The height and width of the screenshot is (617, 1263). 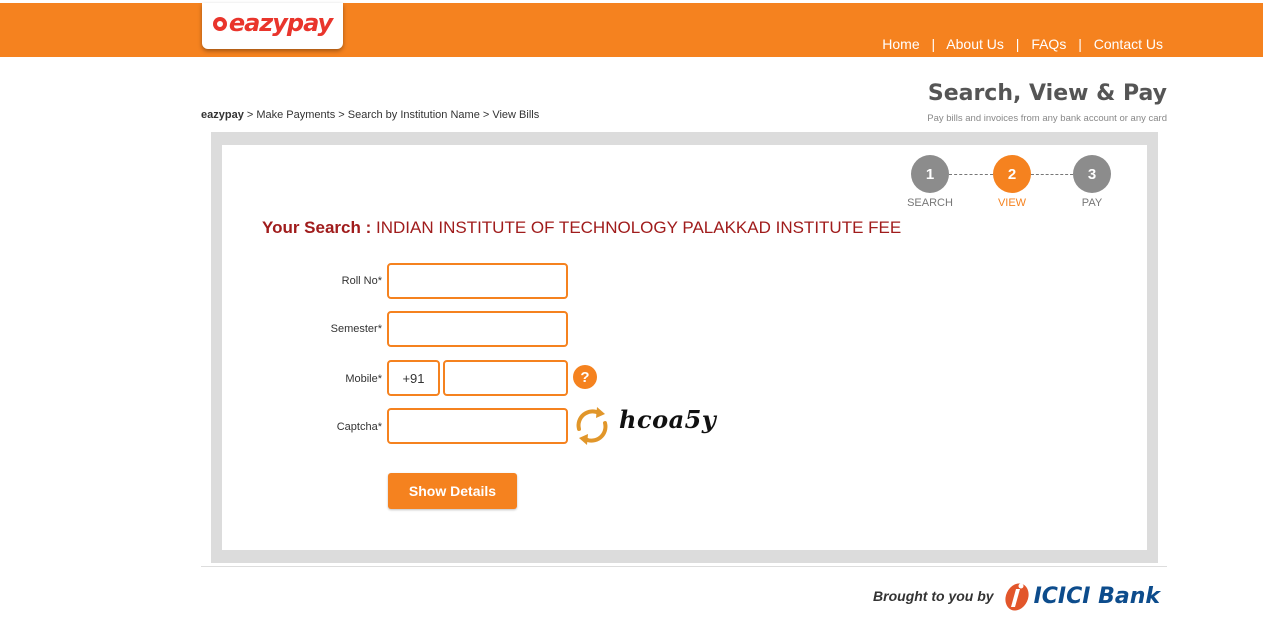 I want to click on mobile-label: Mobile*, so click(x=363, y=379).